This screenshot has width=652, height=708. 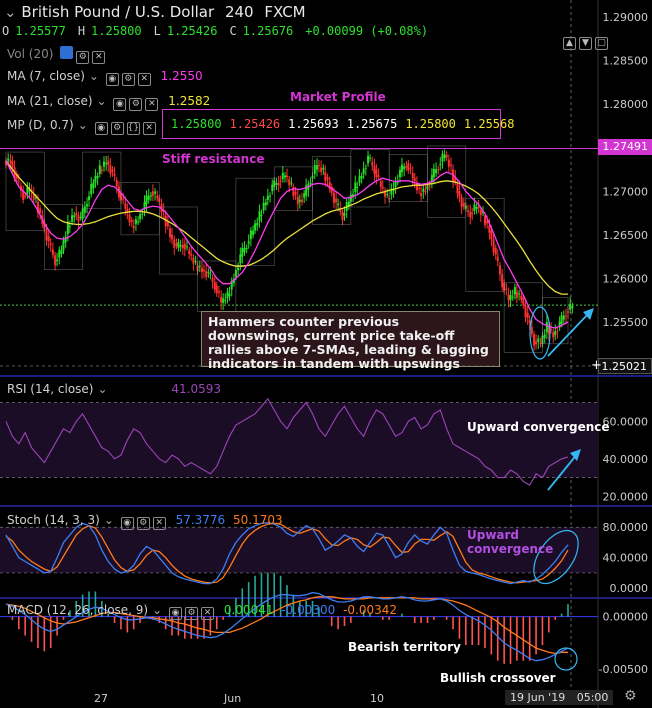 I want to click on eye-icon, so click(x=67, y=52).